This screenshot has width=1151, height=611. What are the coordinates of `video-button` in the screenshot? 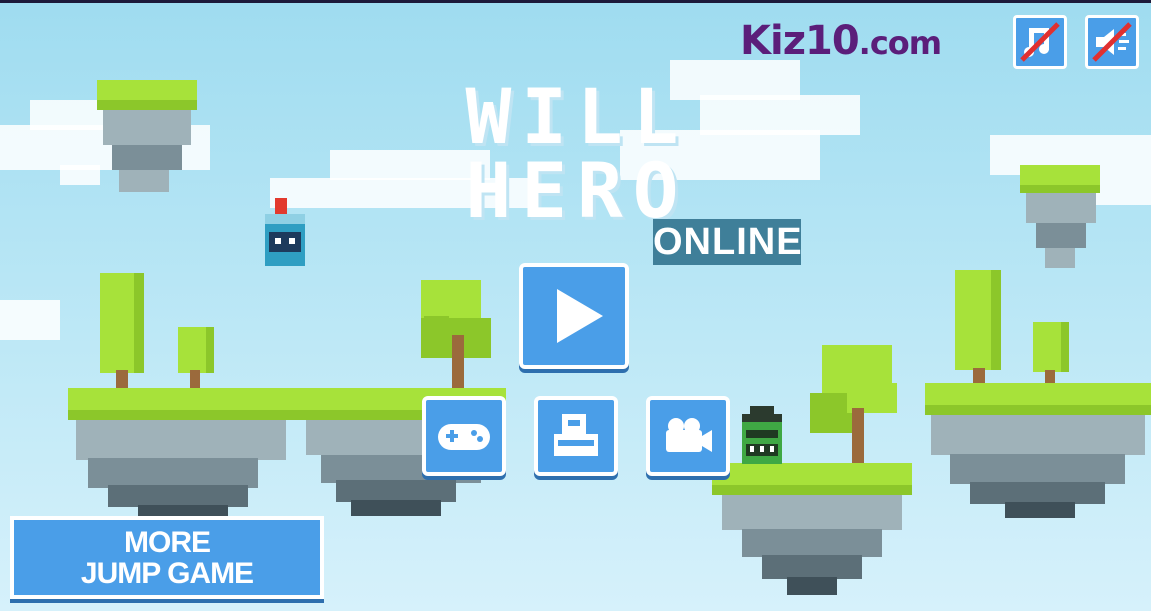 It's located at (688, 436).